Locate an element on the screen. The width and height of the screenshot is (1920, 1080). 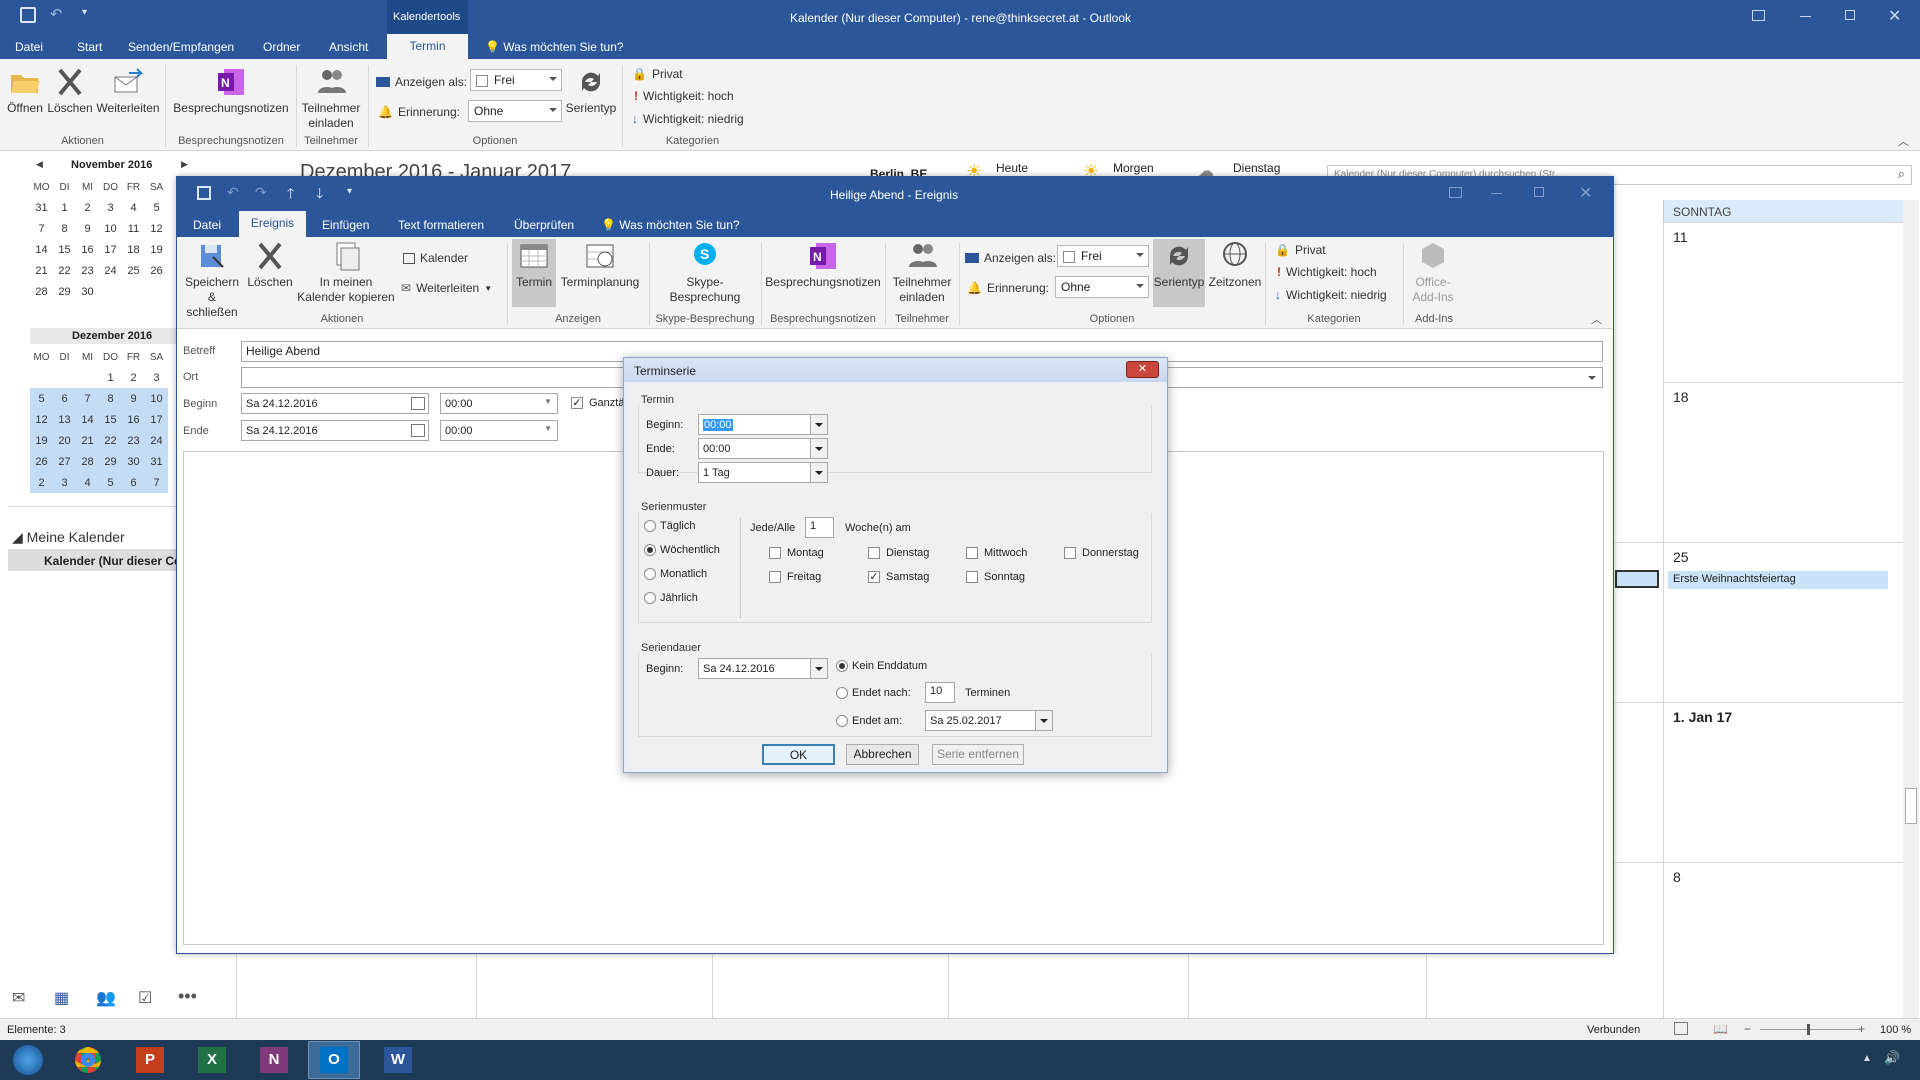
office-addins-button: Office-Add-Ins is located at coordinates (1433, 272).